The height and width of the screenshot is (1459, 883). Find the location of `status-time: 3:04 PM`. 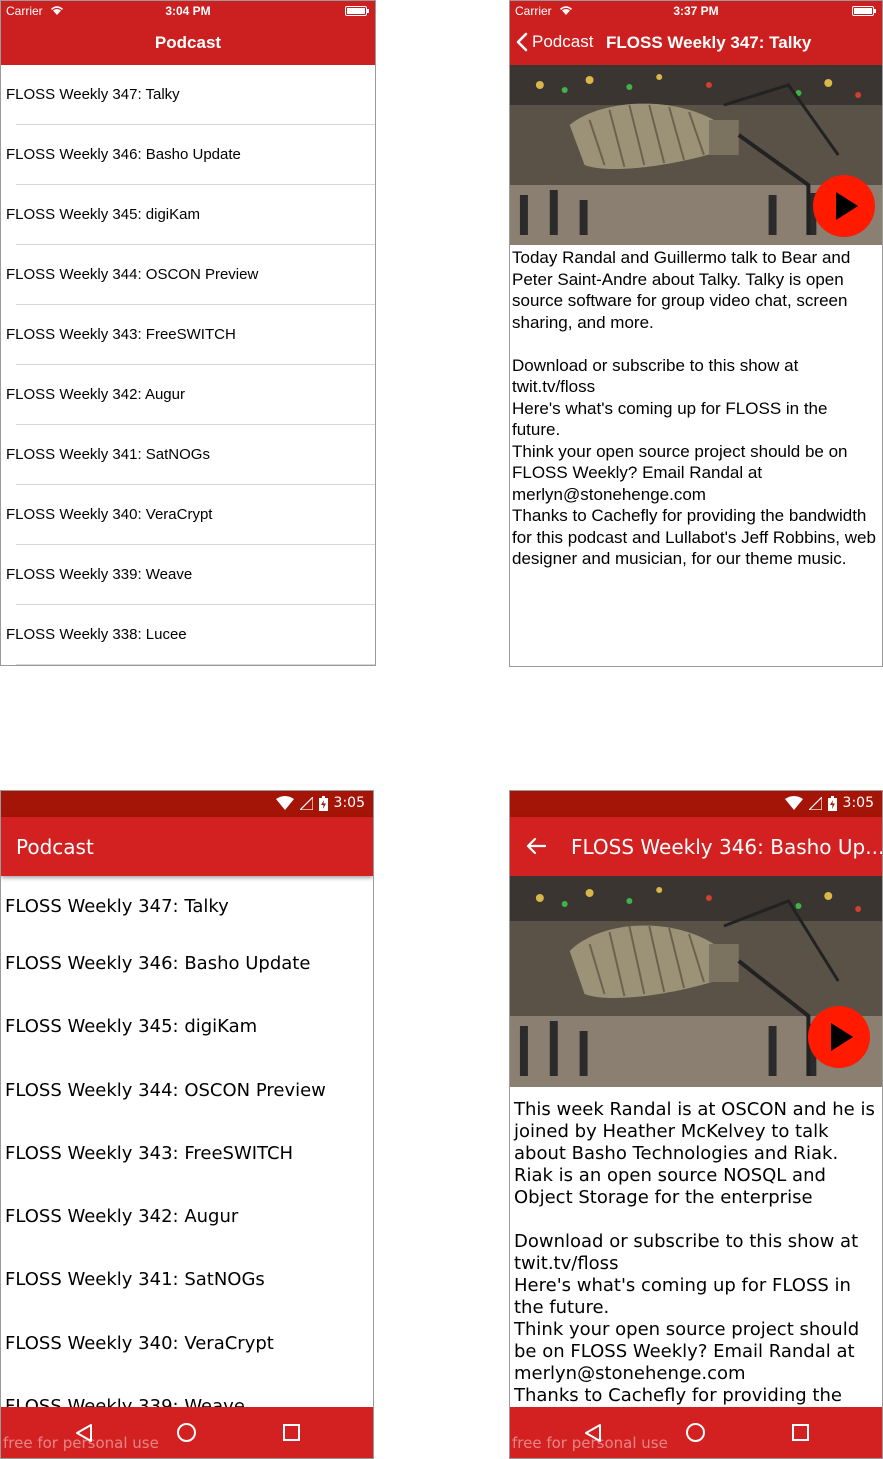

status-time: 3:04 PM is located at coordinates (188, 11).